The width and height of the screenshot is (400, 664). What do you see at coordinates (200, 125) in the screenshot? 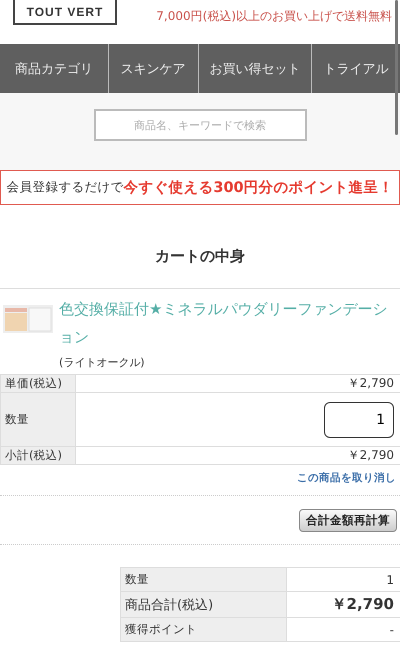
I see `search-field: 商品名、キーワードで検索` at bounding box center [200, 125].